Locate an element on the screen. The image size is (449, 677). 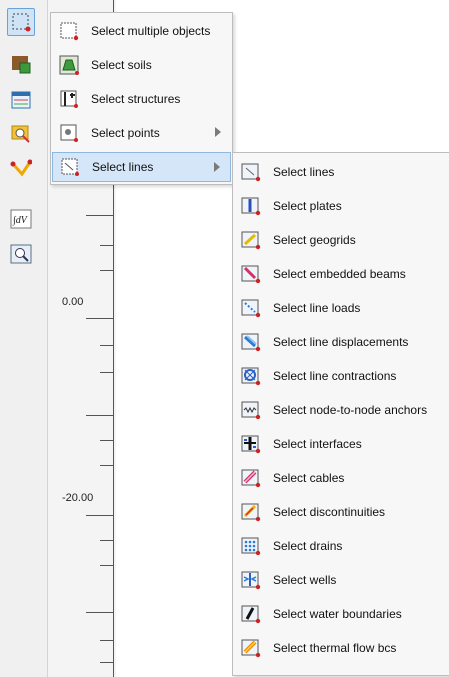
submenu-item-select-discontinuities: Select discontinuities is located at coordinates (341, 512).